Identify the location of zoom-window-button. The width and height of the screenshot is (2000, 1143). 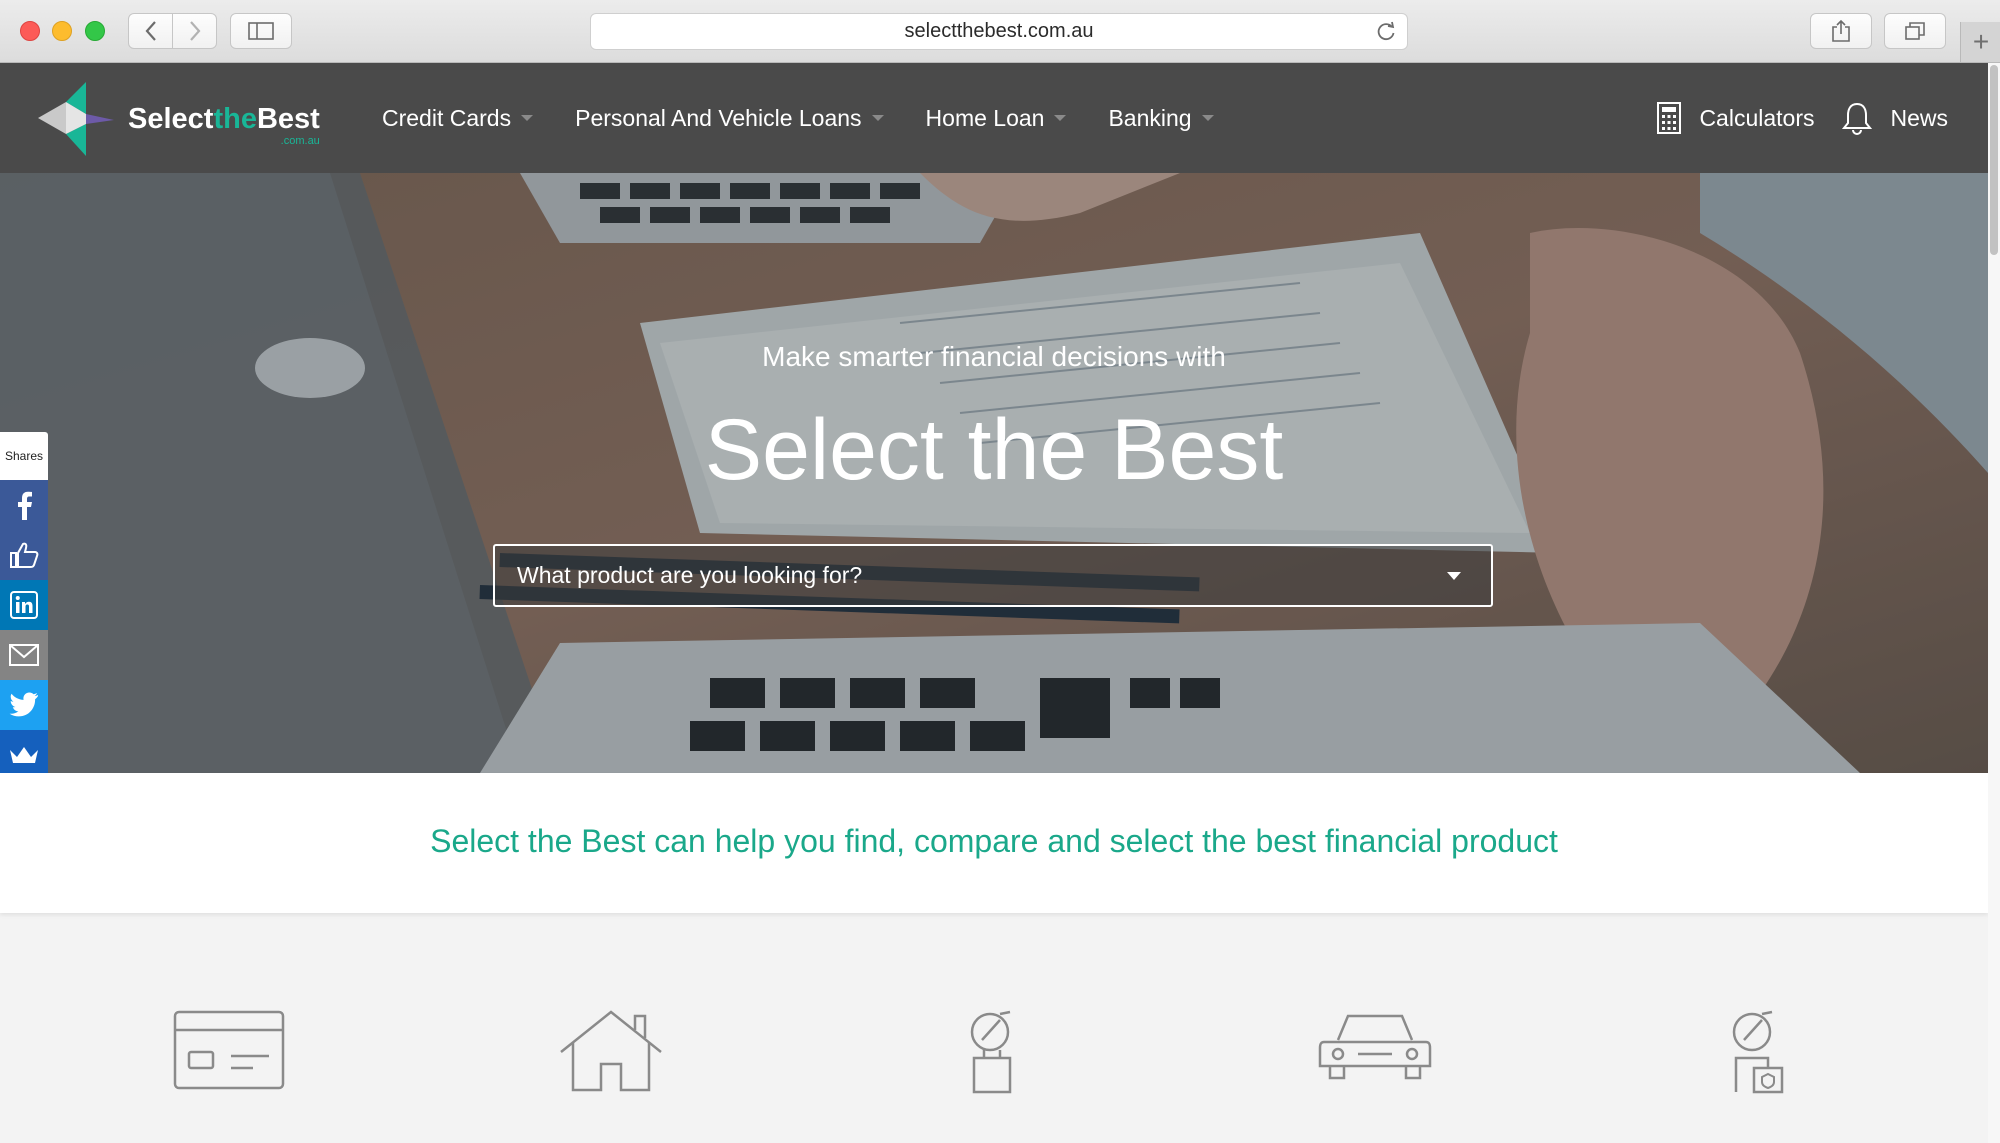
(95, 31).